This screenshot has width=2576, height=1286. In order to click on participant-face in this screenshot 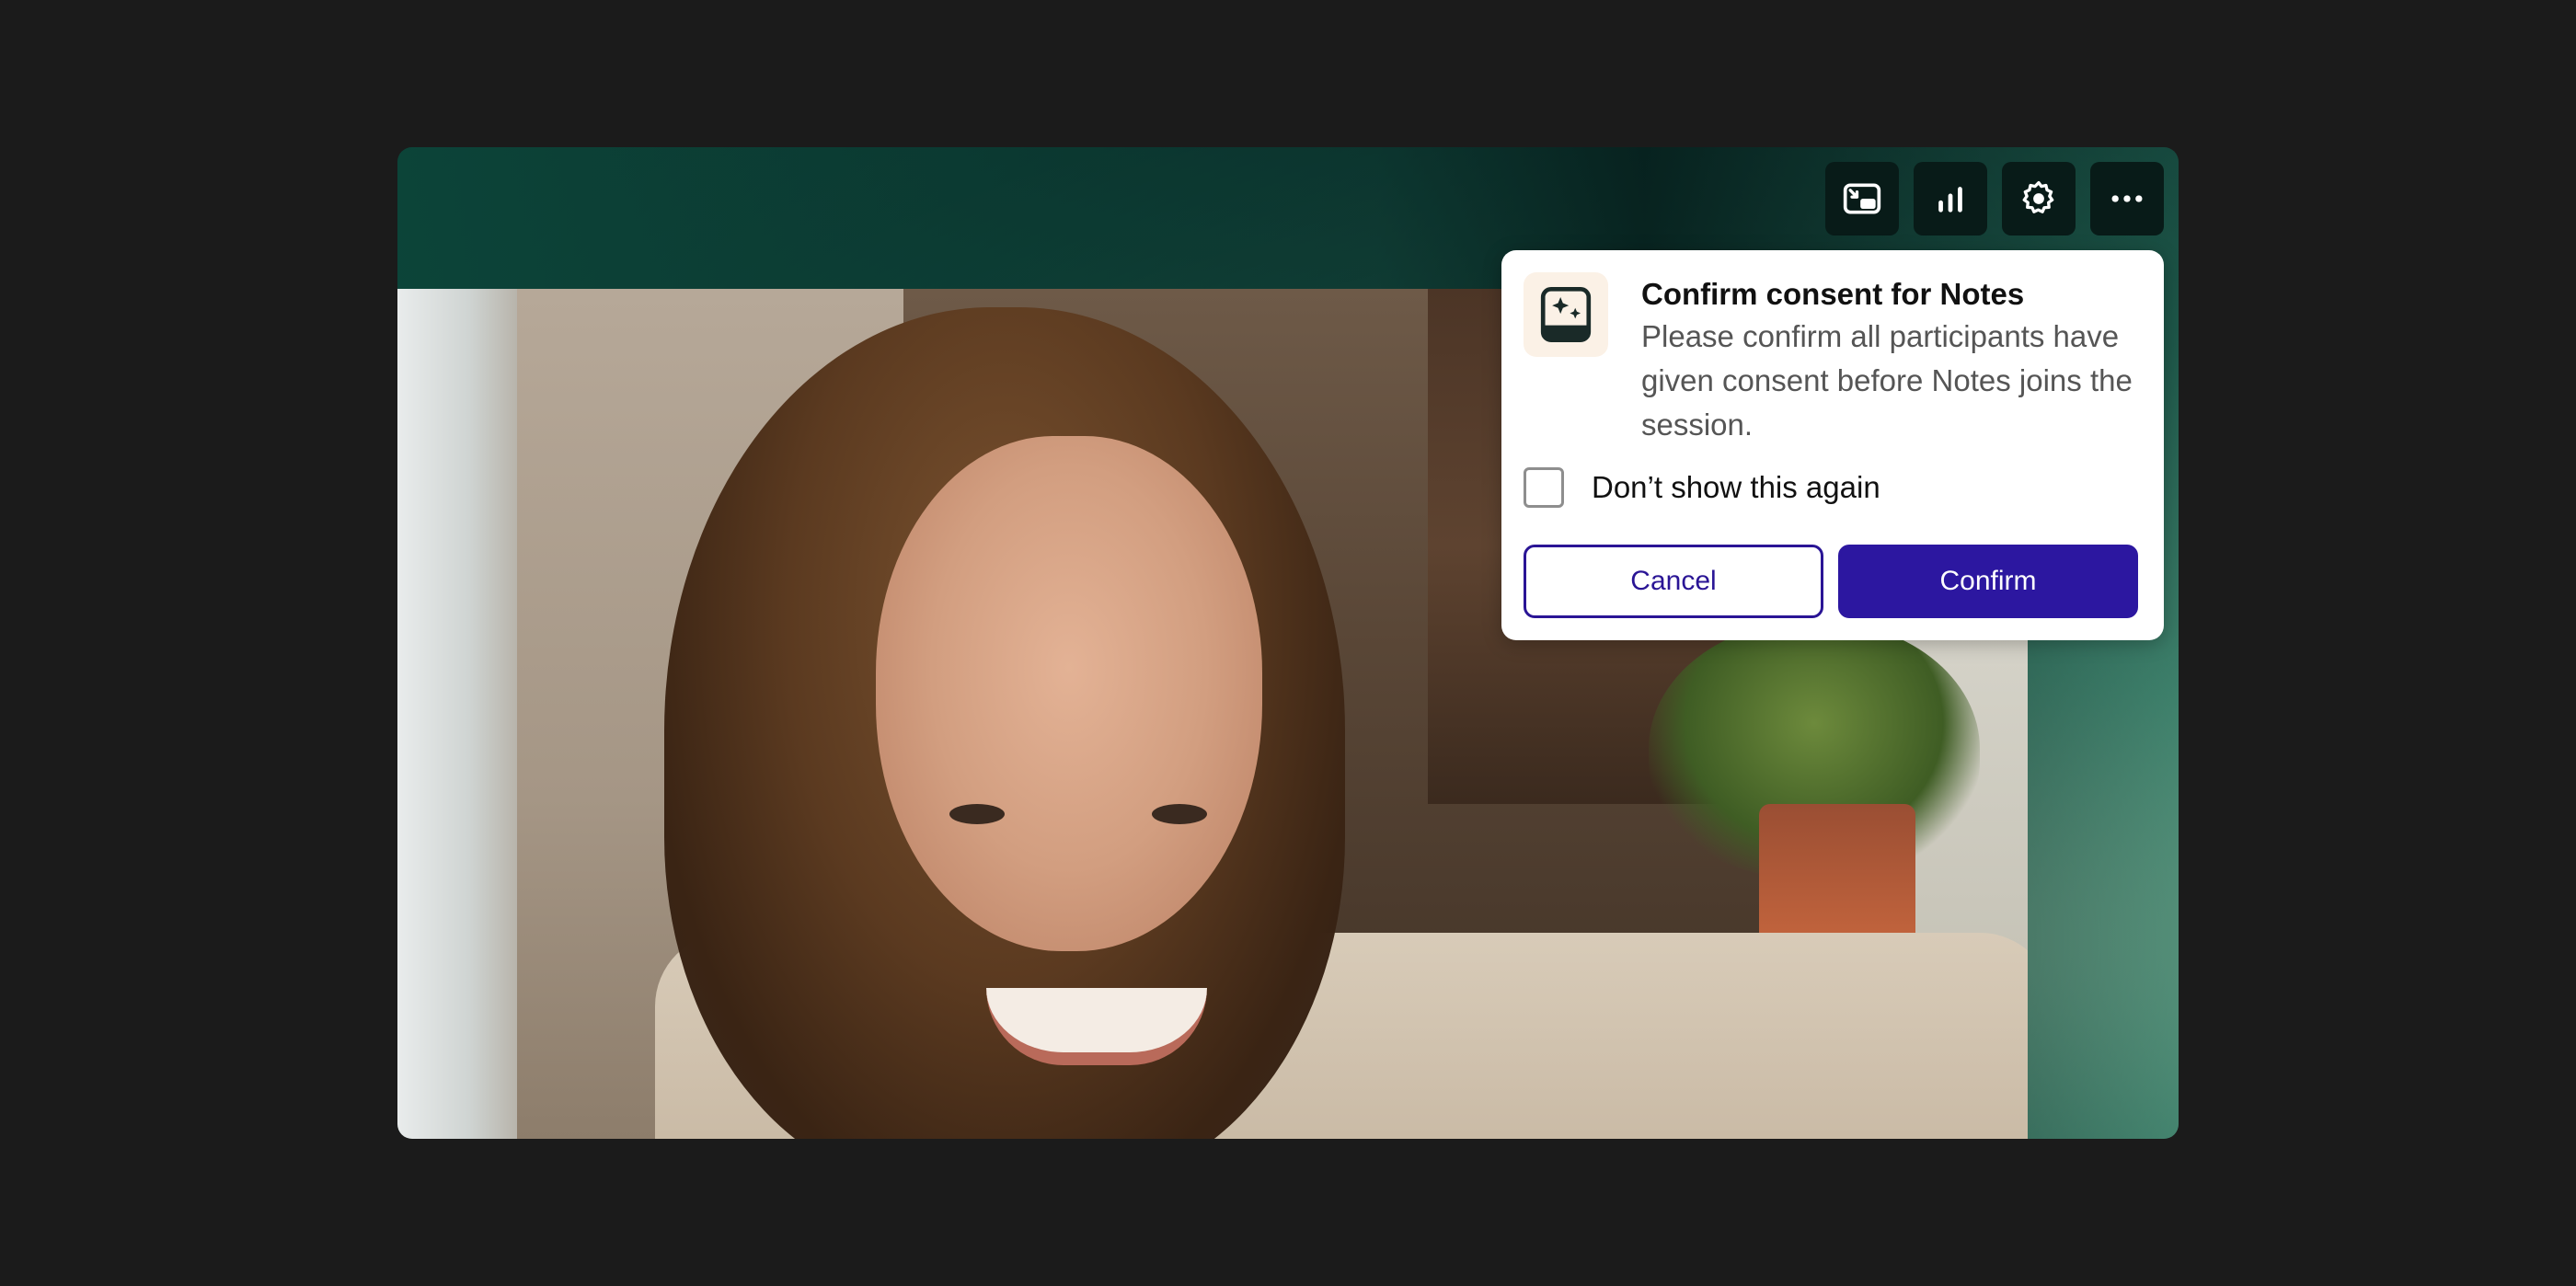, I will do `click(1069, 693)`.